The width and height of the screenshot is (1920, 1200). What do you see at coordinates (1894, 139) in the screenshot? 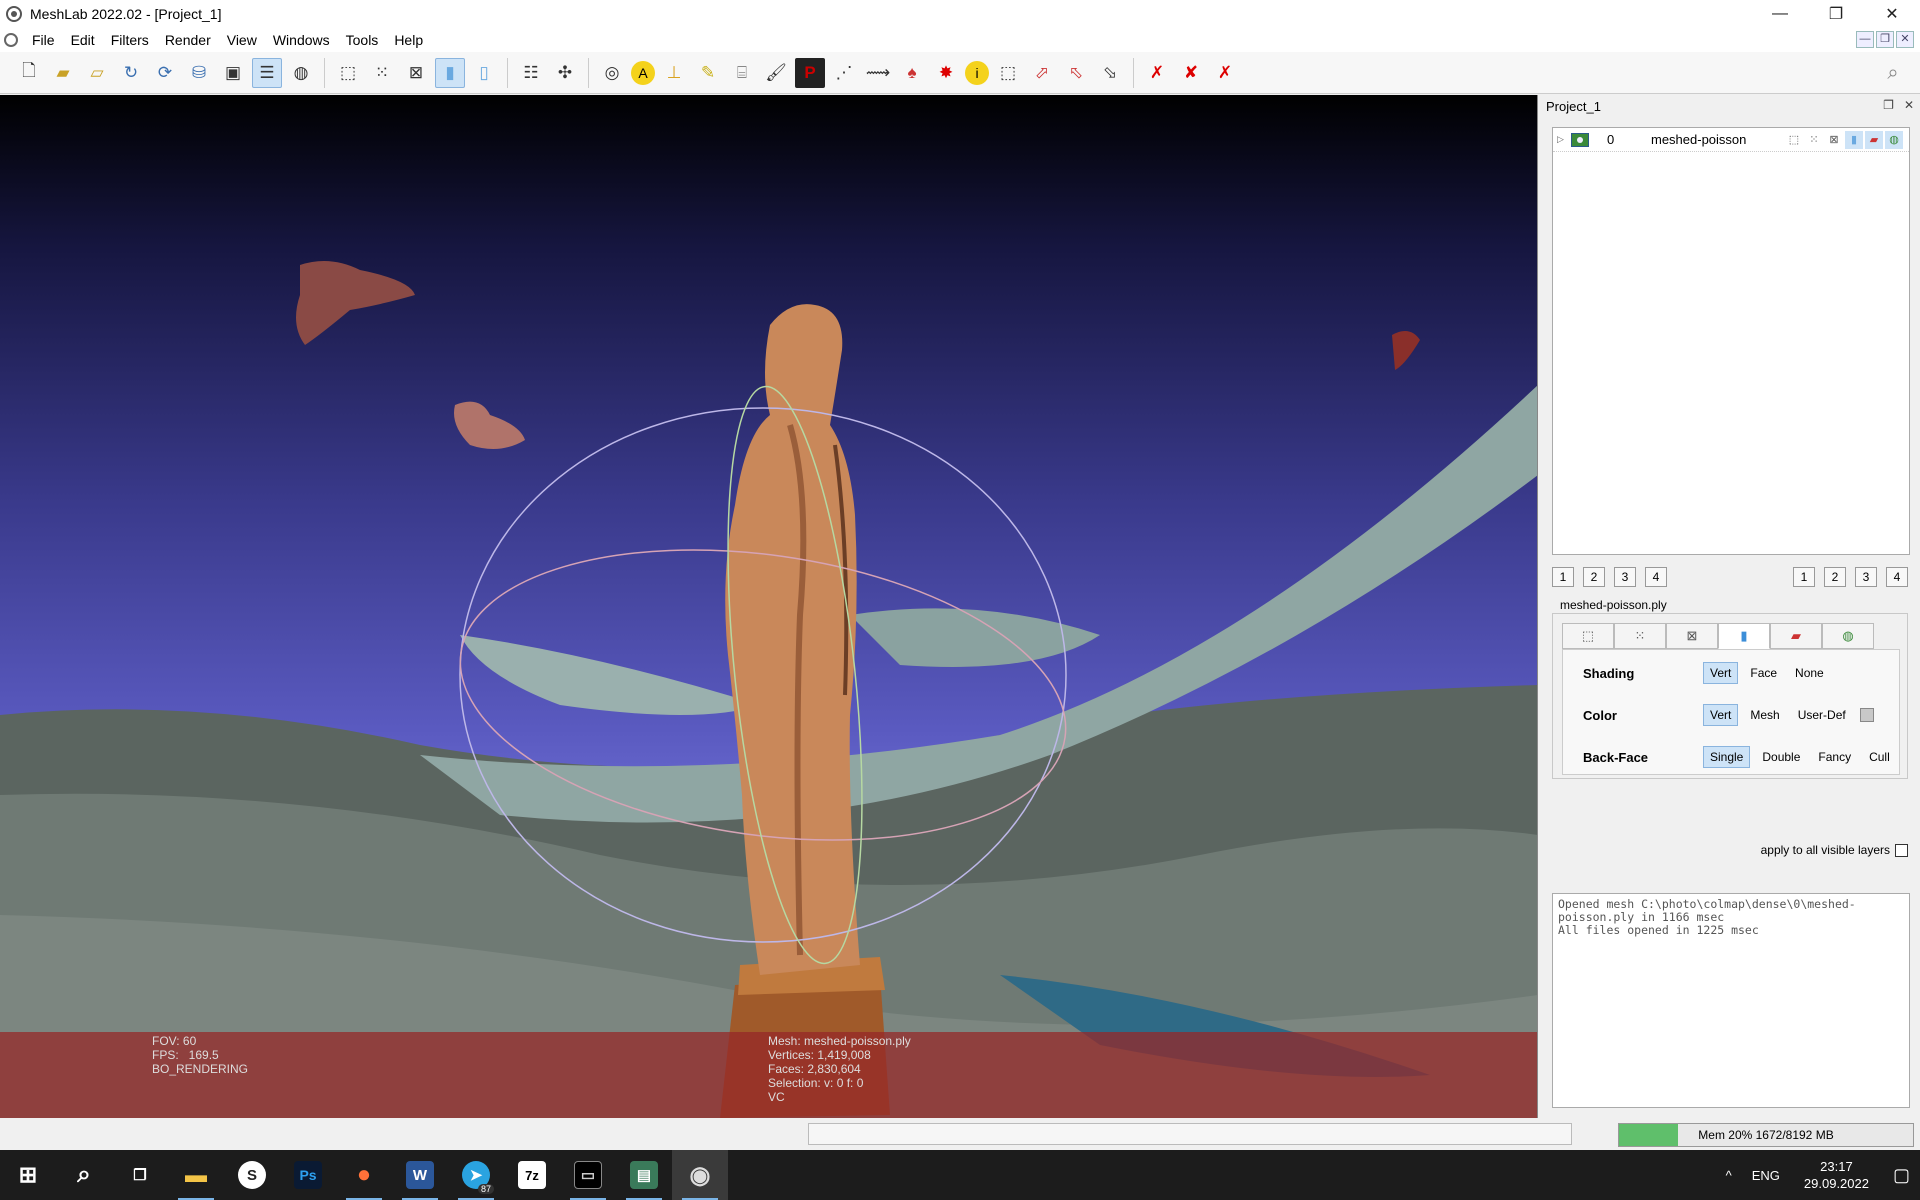
I see `layer-color-icon: ◍` at bounding box center [1894, 139].